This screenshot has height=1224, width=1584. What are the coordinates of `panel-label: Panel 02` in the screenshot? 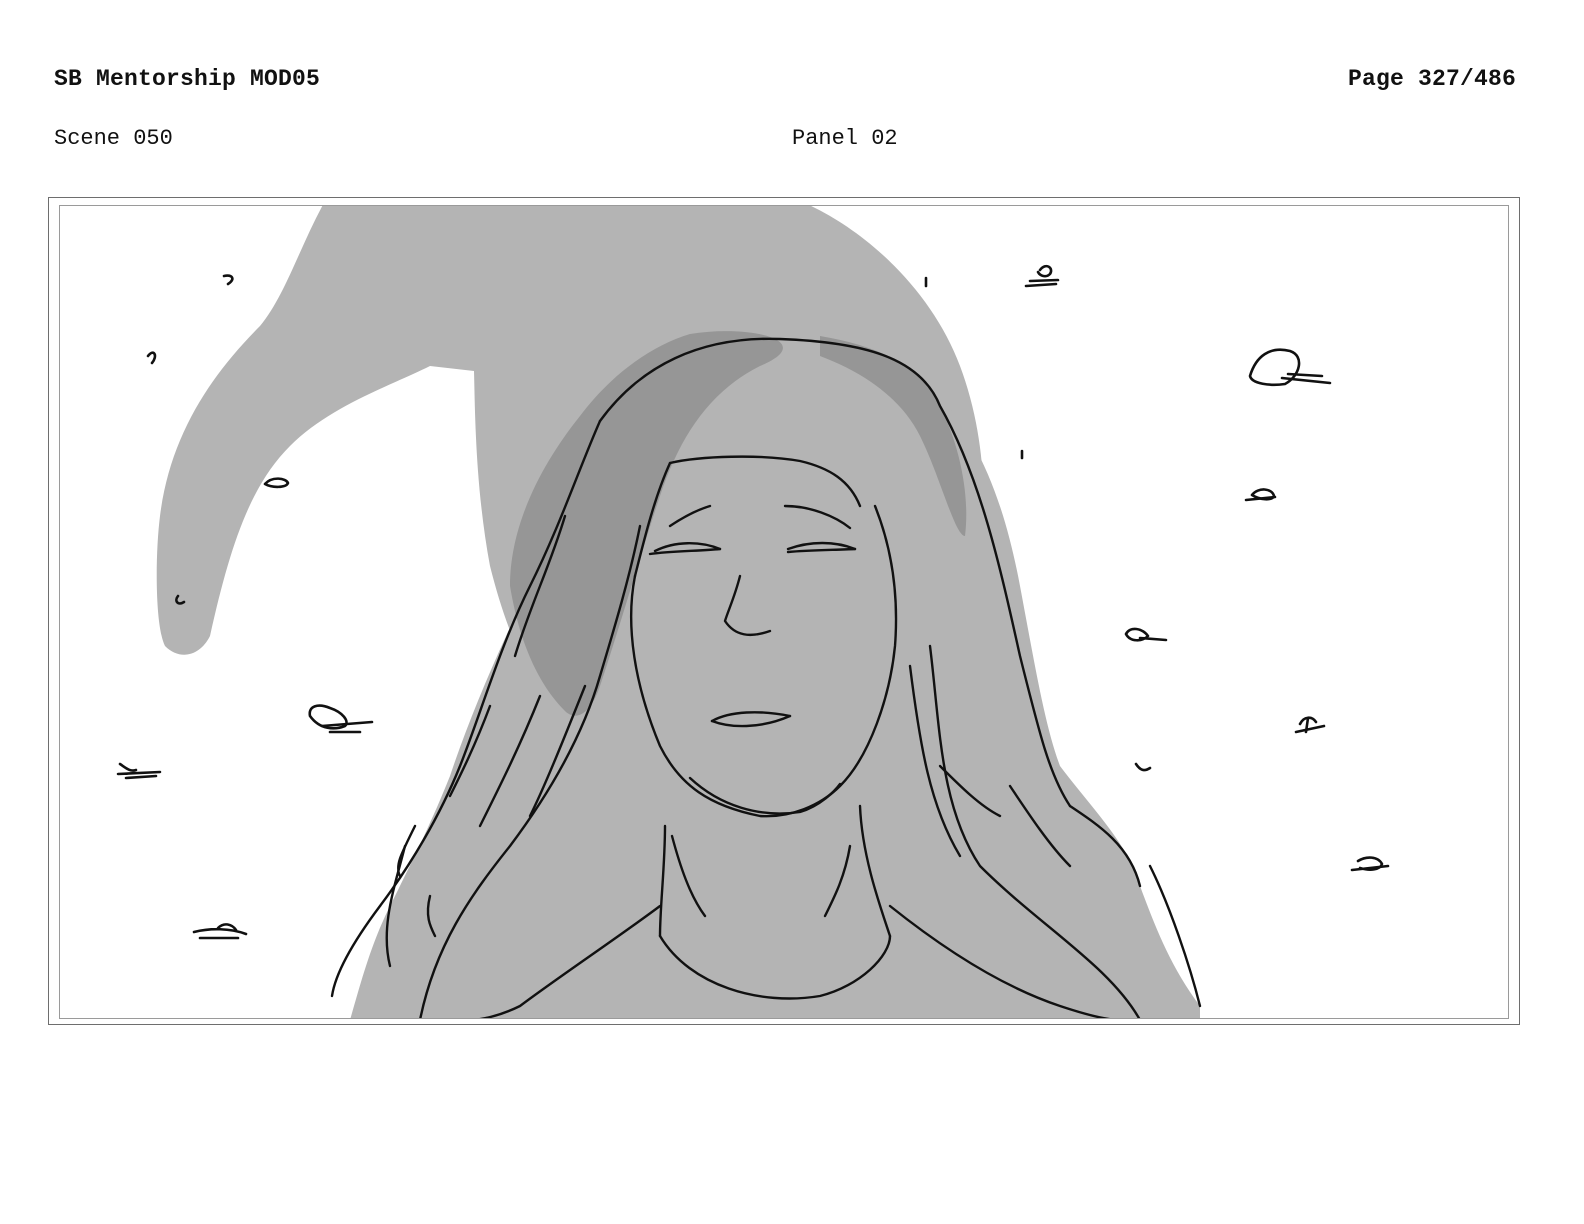 It's located at (845, 138).